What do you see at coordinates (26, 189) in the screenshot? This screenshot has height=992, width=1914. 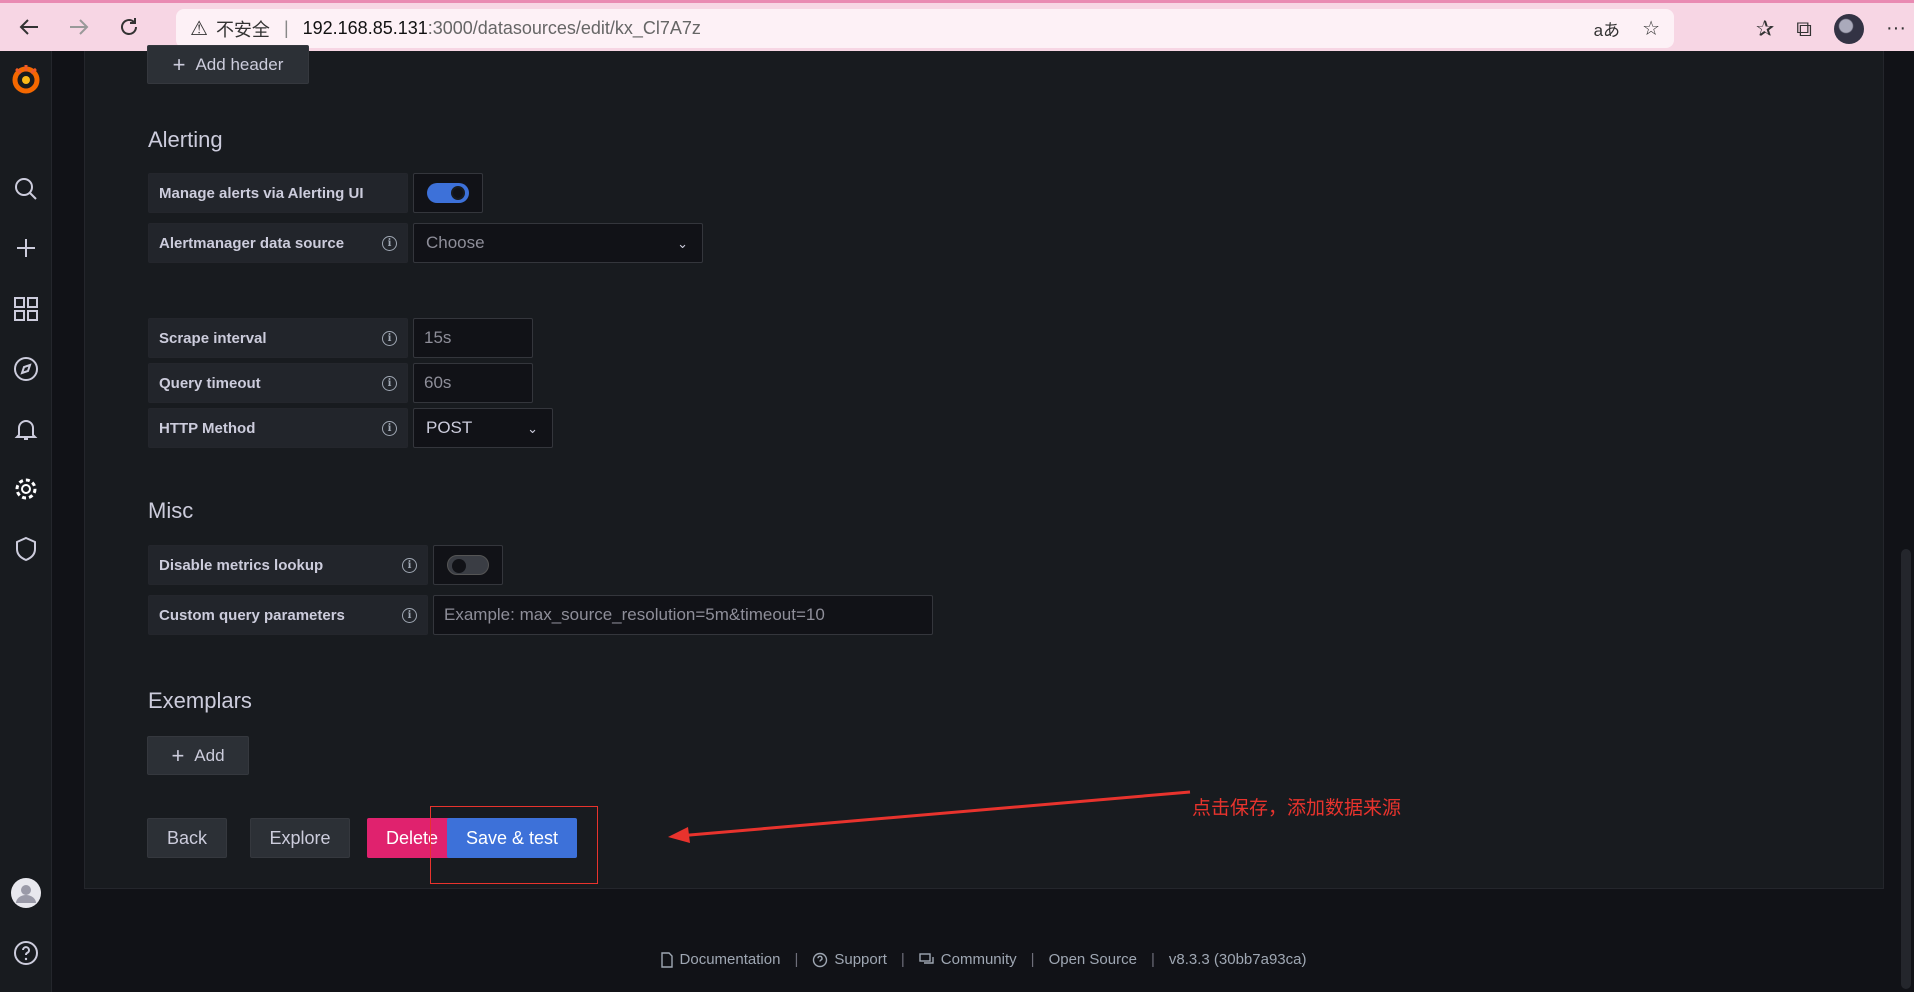 I see `search-icon` at bounding box center [26, 189].